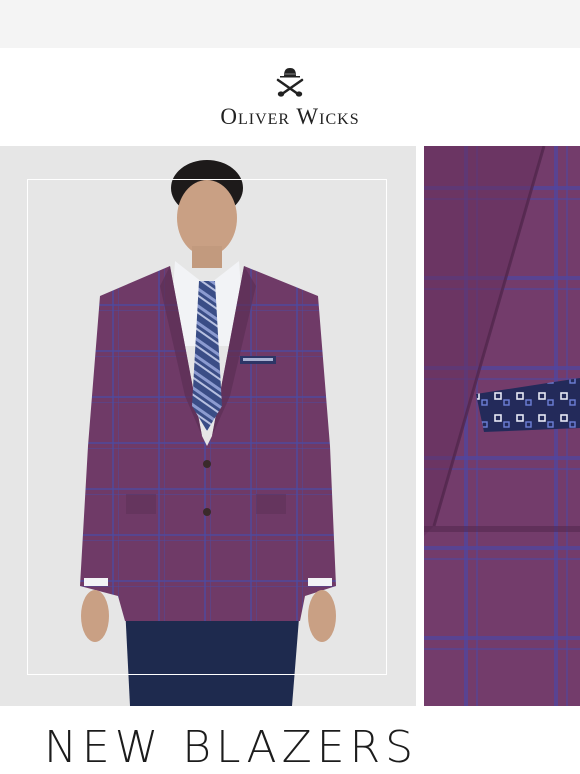 The image size is (580, 774). What do you see at coordinates (290, 24) in the screenshot?
I see `top-bar` at bounding box center [290, 24].